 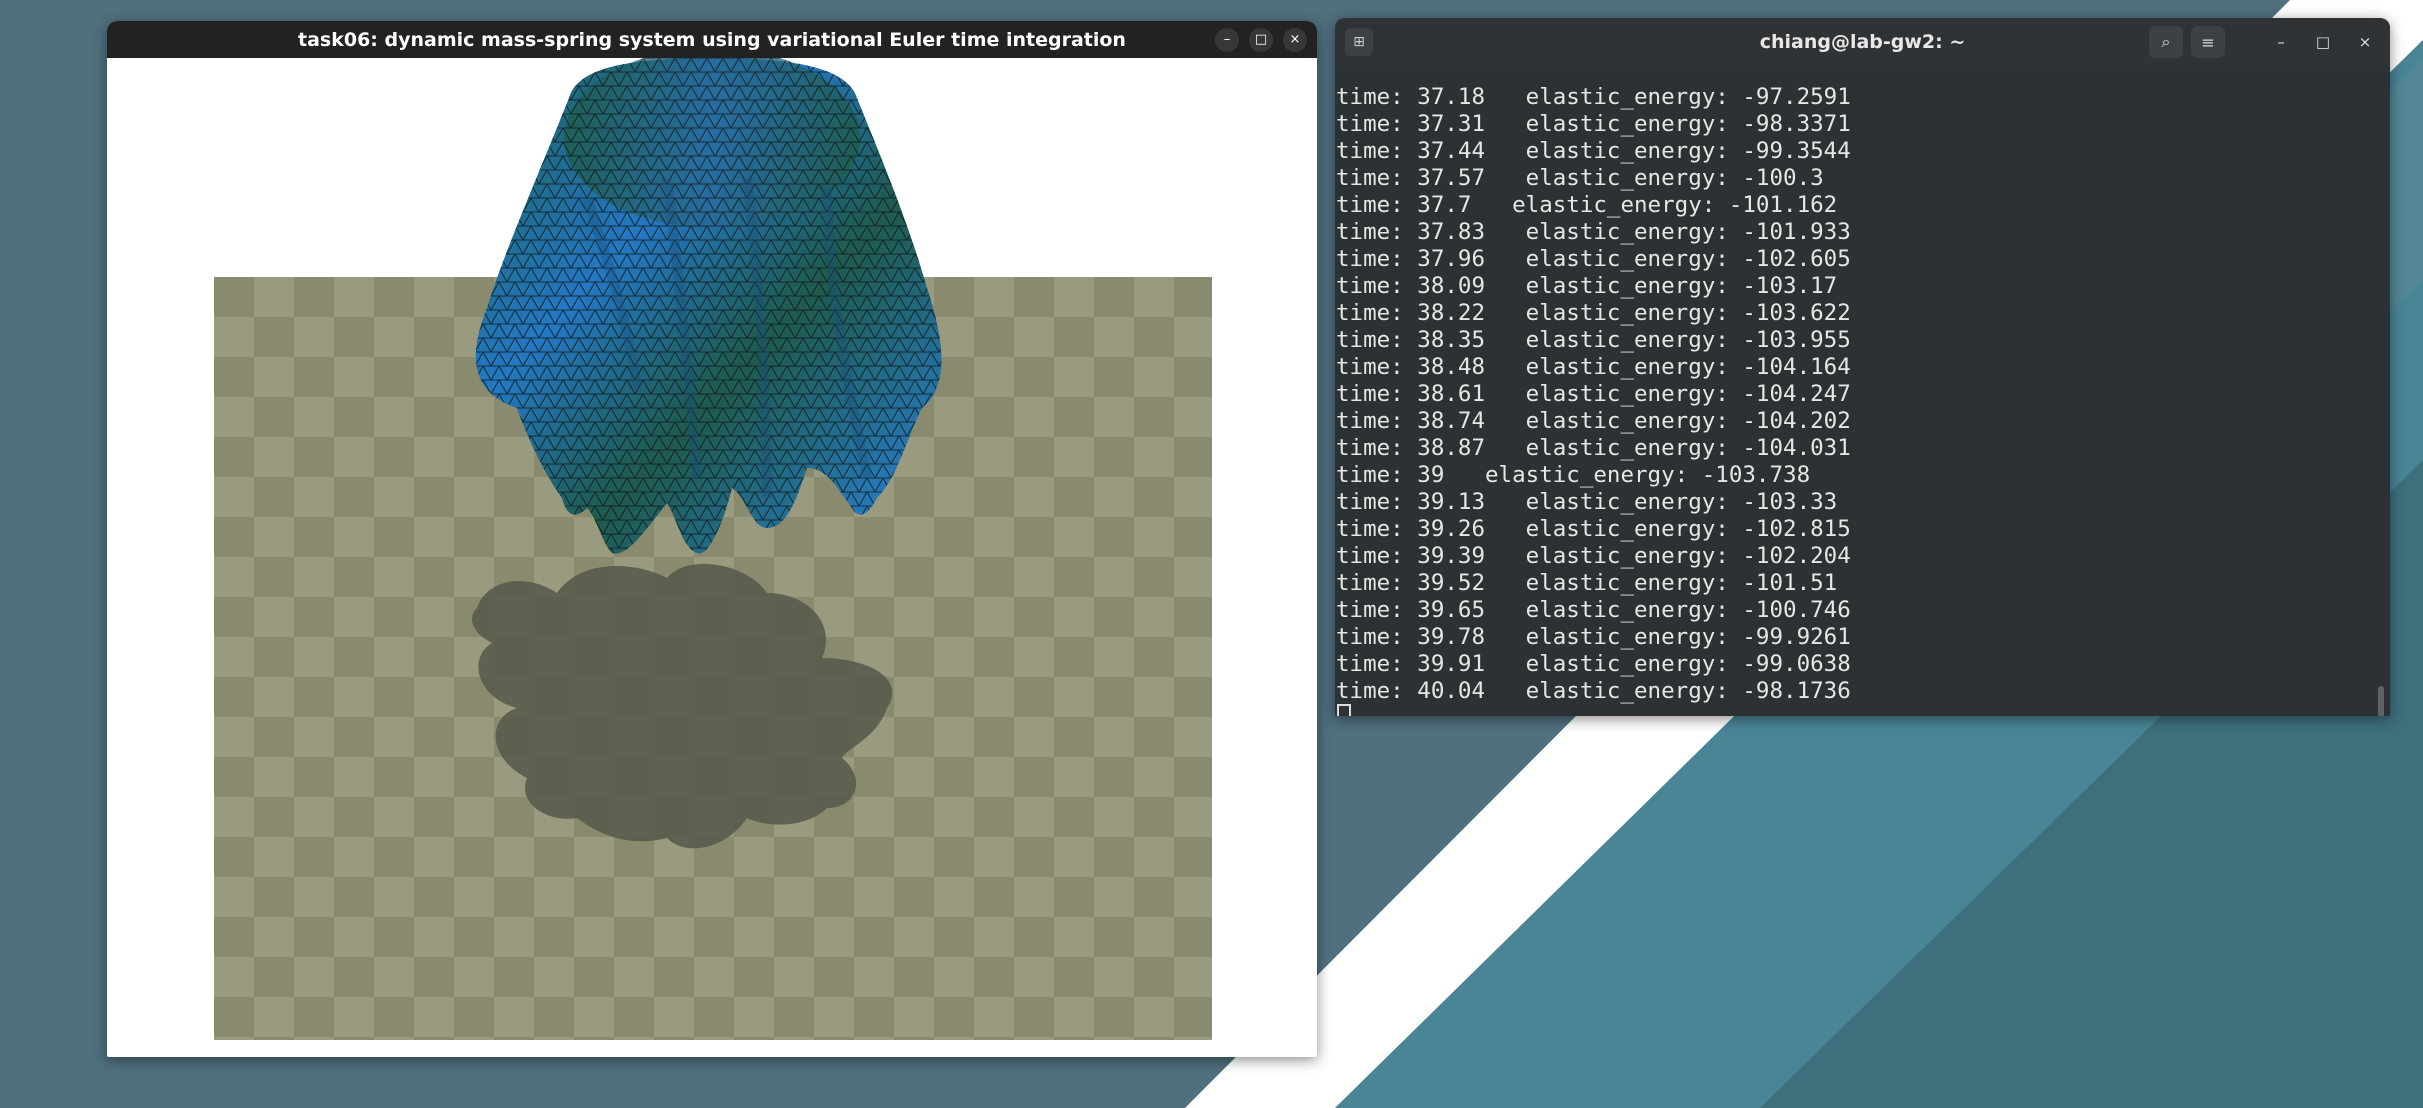 What do you see at coordinates (1587, 286) in the screenshot?
I see `terminal-line: time: 38.09 elastic_energy: -103.17` at bounding box center [1587, 286].